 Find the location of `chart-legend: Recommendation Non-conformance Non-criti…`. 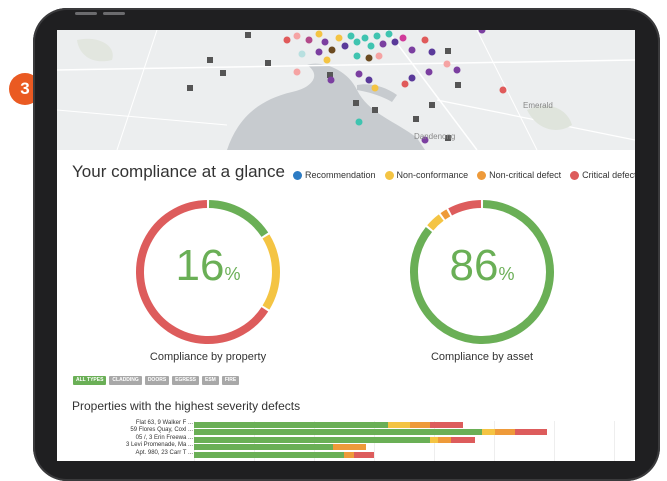

chart-legend: Recommendation Non-conformance Non-criti… is located at coordinates (464, 175).